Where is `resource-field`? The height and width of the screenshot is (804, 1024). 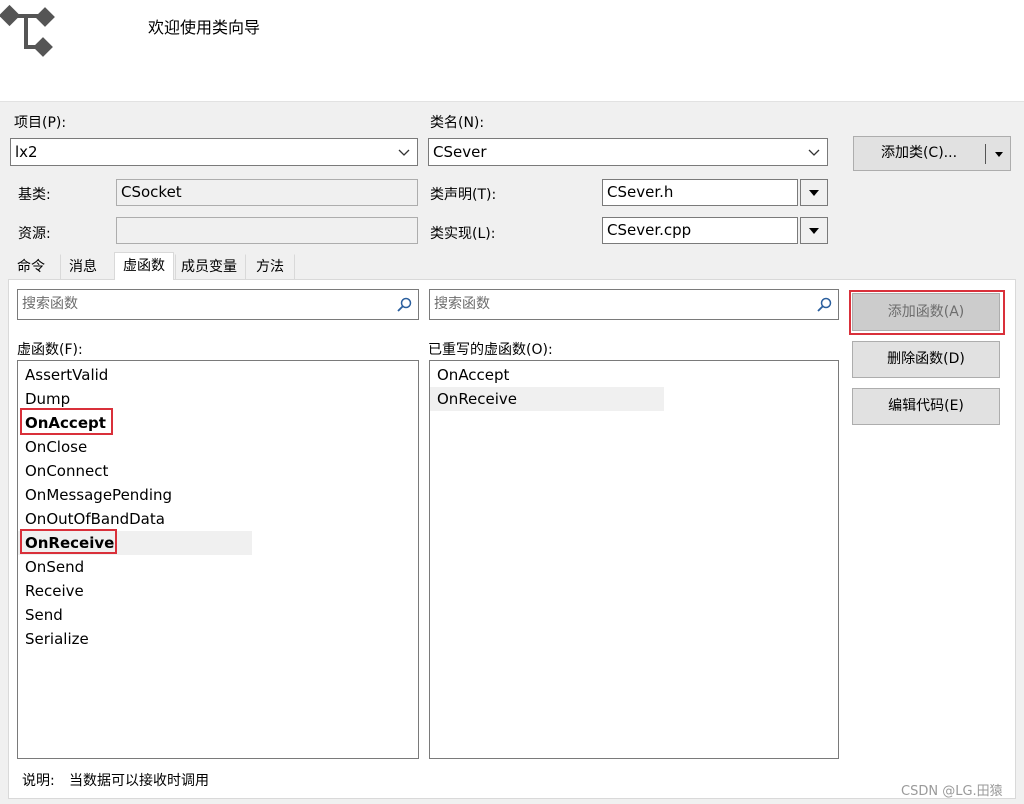 resource-field is located at coordinates (267, 230).